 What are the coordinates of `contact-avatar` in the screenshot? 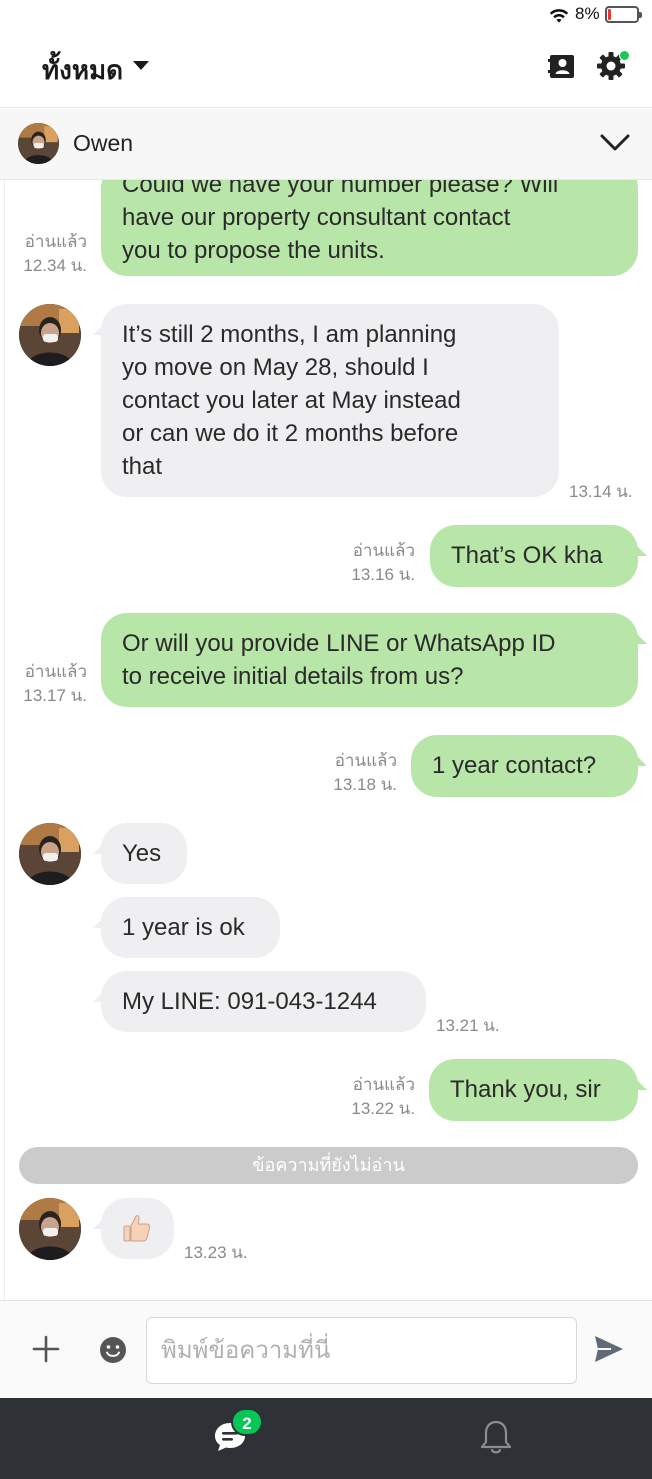 It's located at (38, 143).